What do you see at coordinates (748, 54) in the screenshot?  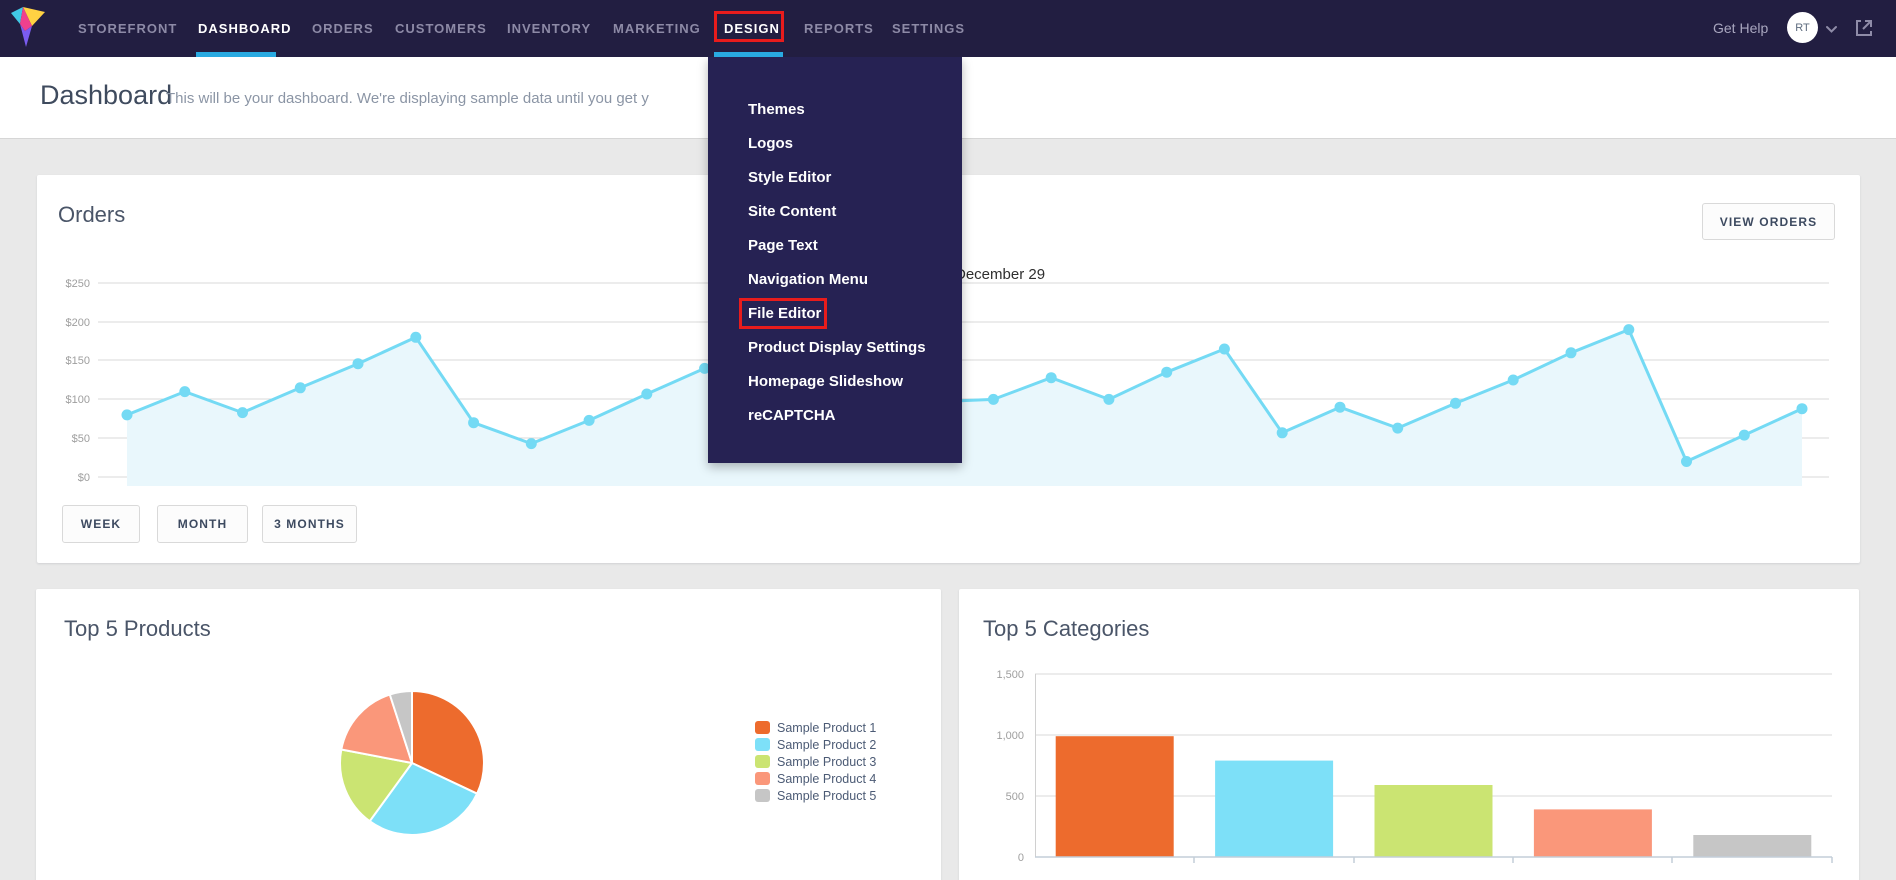 I see `design-active-underline` at bounding box center [748, 54].